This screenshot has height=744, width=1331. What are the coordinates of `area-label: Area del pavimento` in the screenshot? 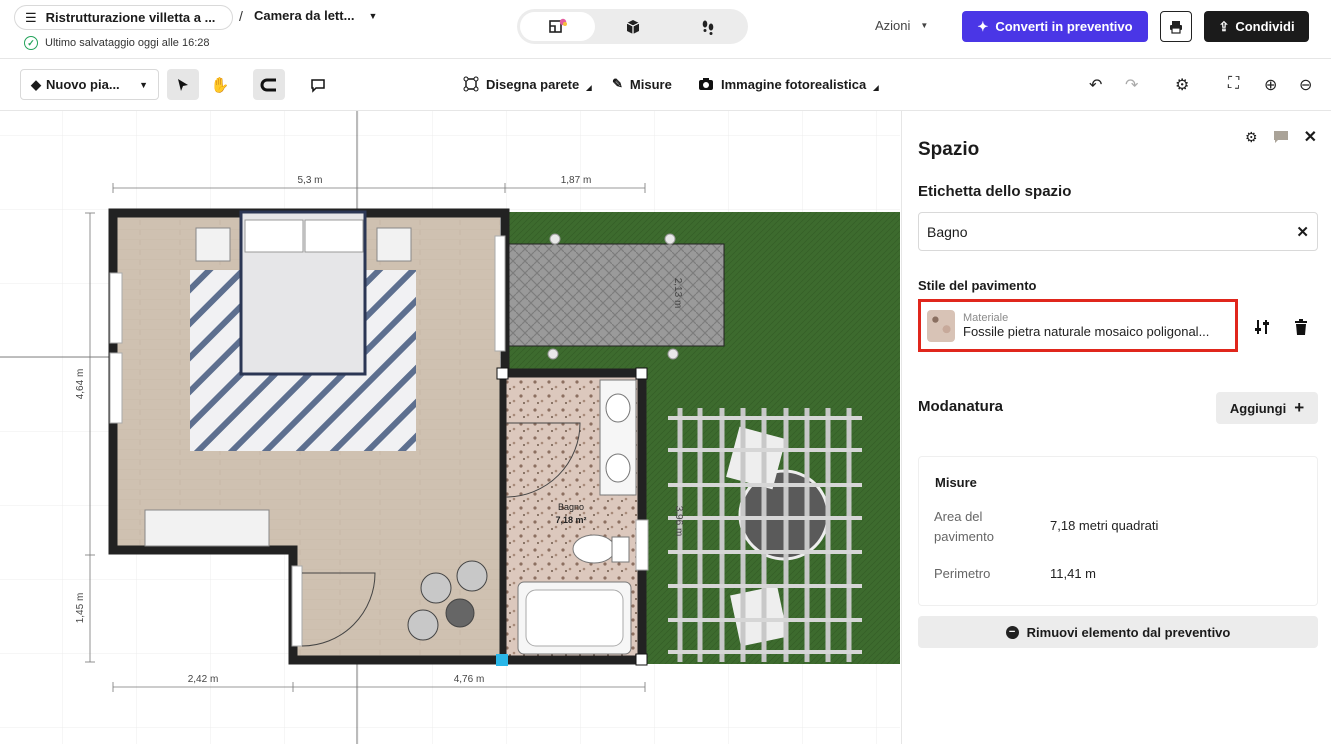 It's located at (964, 526).